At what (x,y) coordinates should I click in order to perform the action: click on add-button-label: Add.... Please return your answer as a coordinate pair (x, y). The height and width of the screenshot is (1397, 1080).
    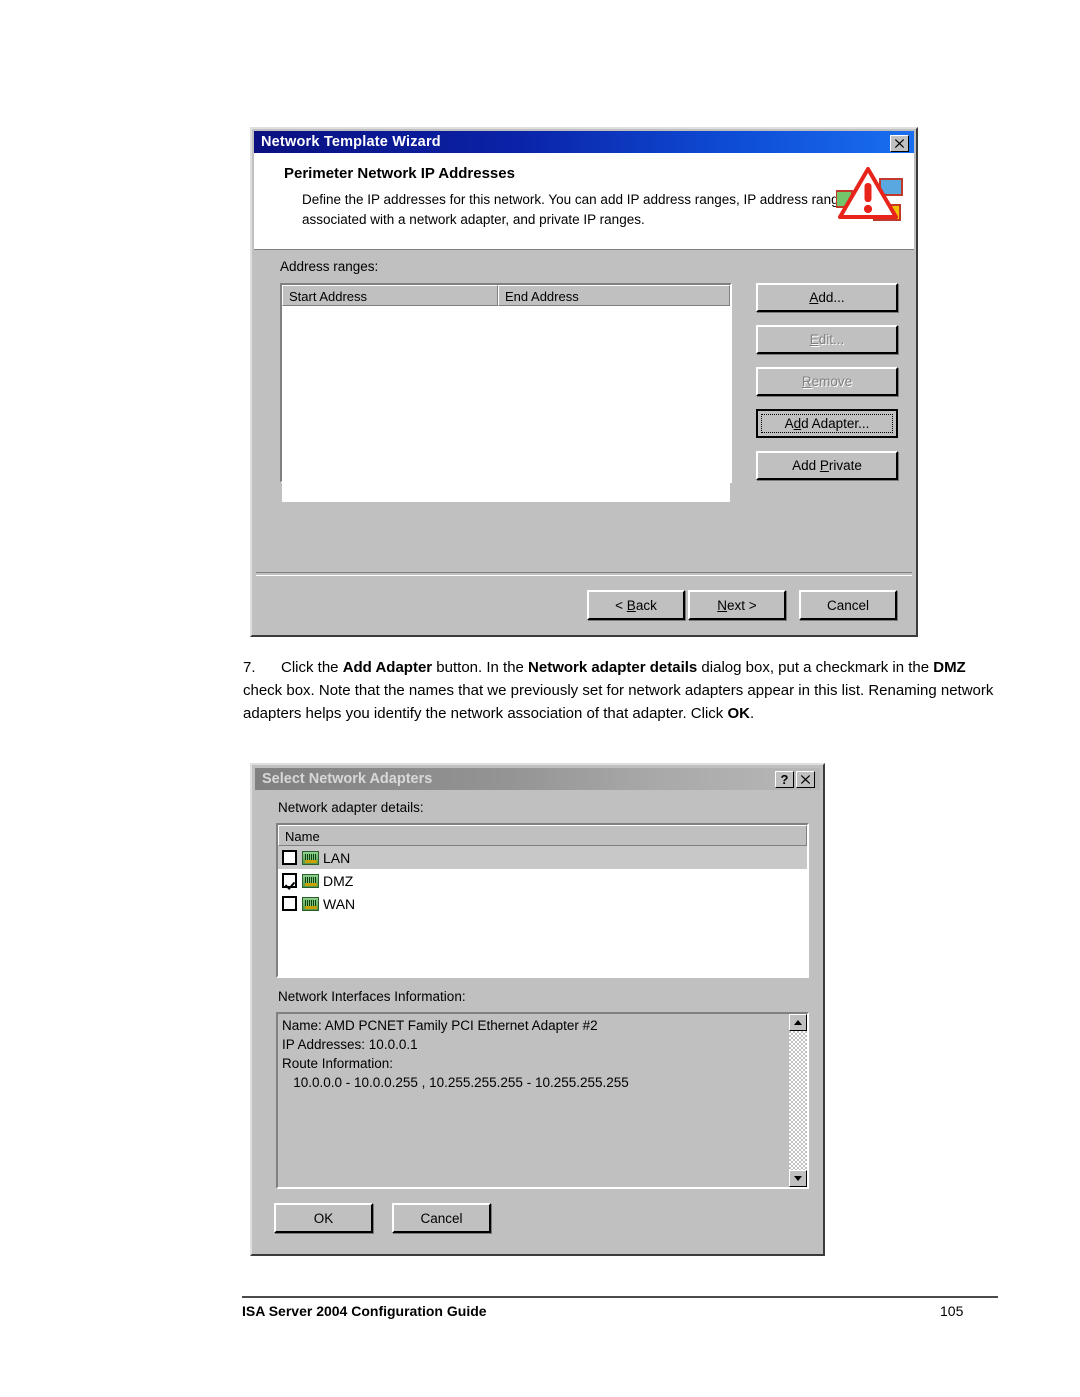
    Looking at the image, I should click on (827, 297).